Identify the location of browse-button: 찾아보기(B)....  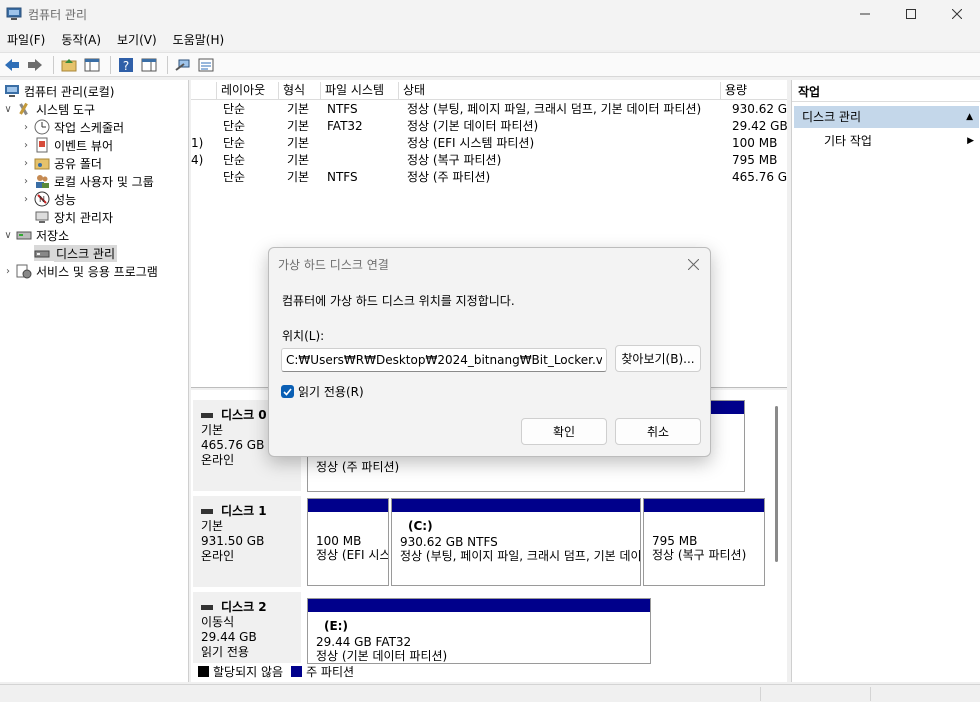
(658, 358).